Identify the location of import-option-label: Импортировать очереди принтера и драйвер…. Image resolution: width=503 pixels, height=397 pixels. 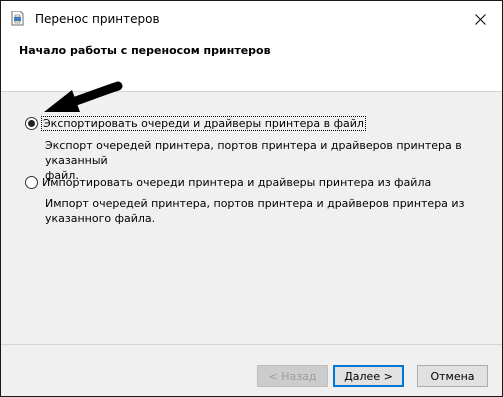
(236, 182).